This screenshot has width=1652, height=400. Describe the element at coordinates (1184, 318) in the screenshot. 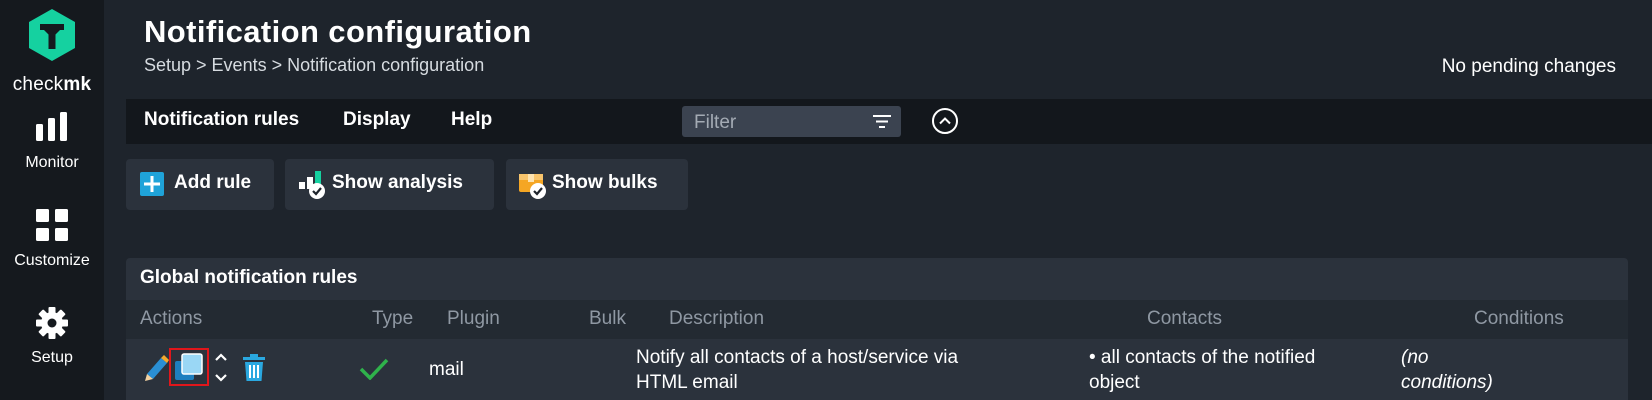

I see `column-contacts: Contacts` at that location.